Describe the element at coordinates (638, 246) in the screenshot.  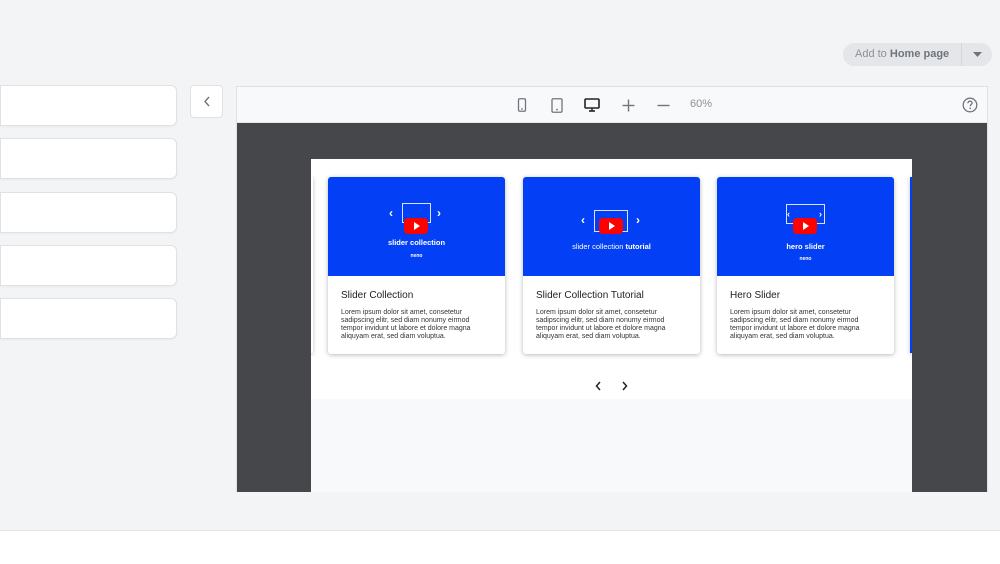
I see `thumb-title-bold: tutorial` at that location.